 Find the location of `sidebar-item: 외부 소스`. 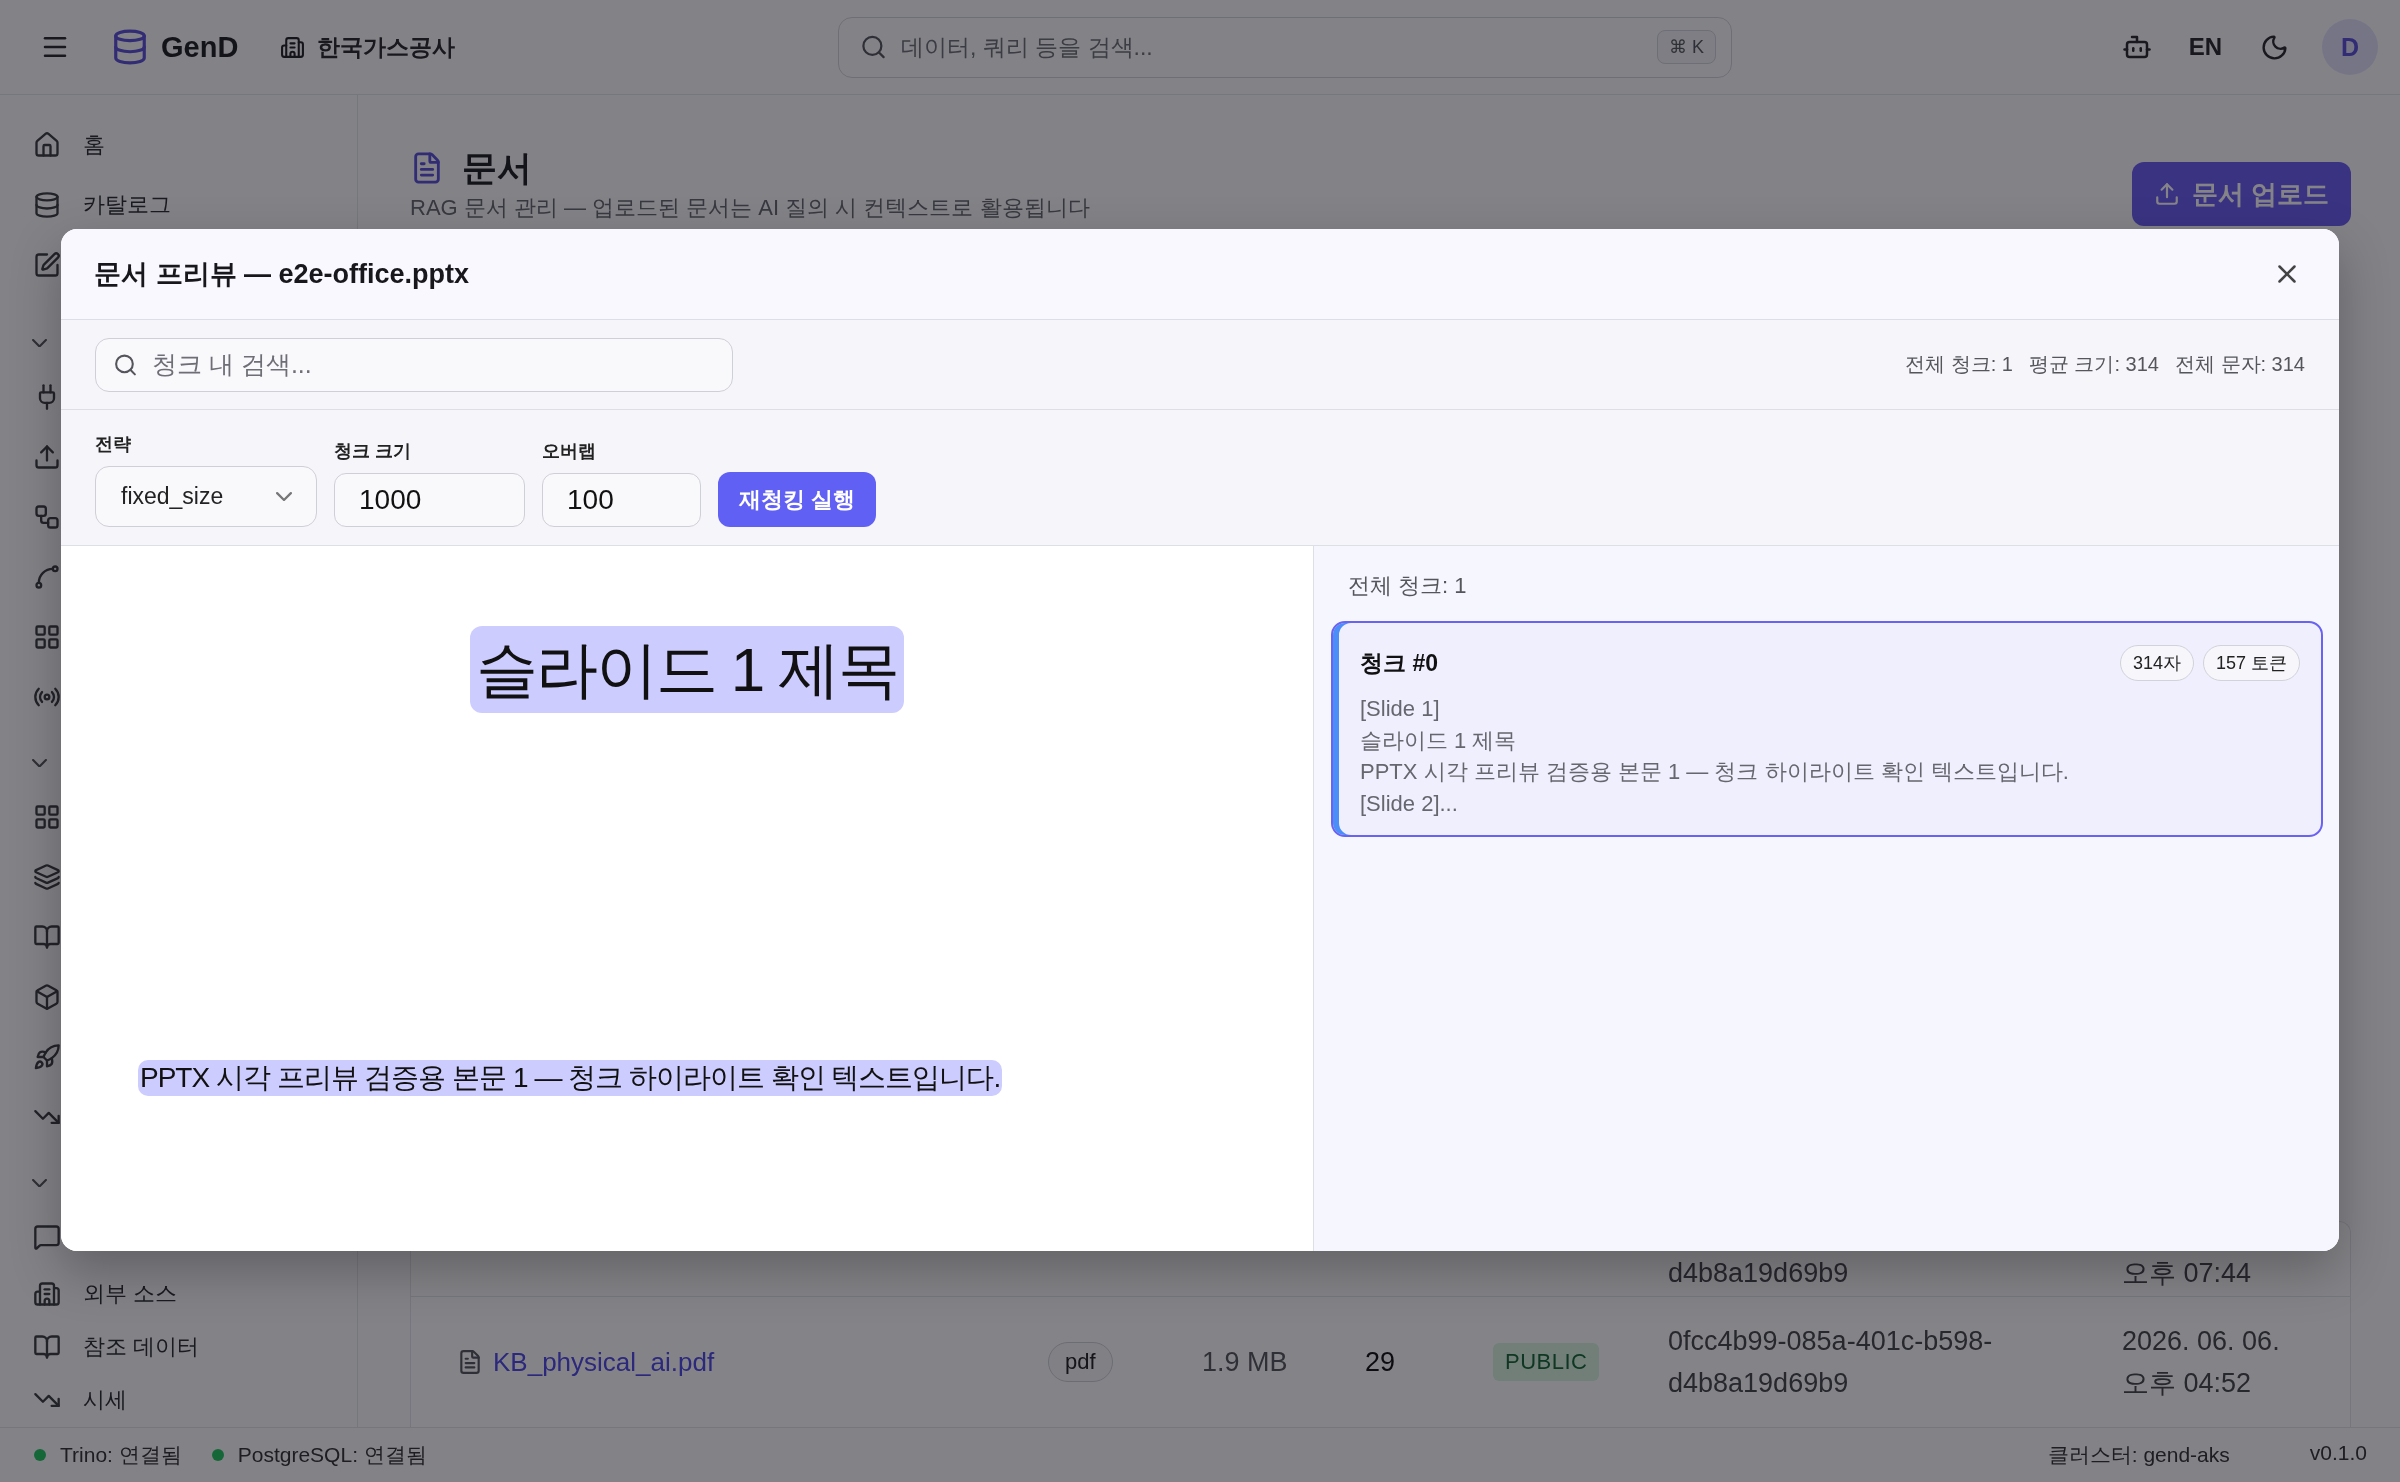

sidebar-item: 외부 소스 is located at coordinates (178, 1293).